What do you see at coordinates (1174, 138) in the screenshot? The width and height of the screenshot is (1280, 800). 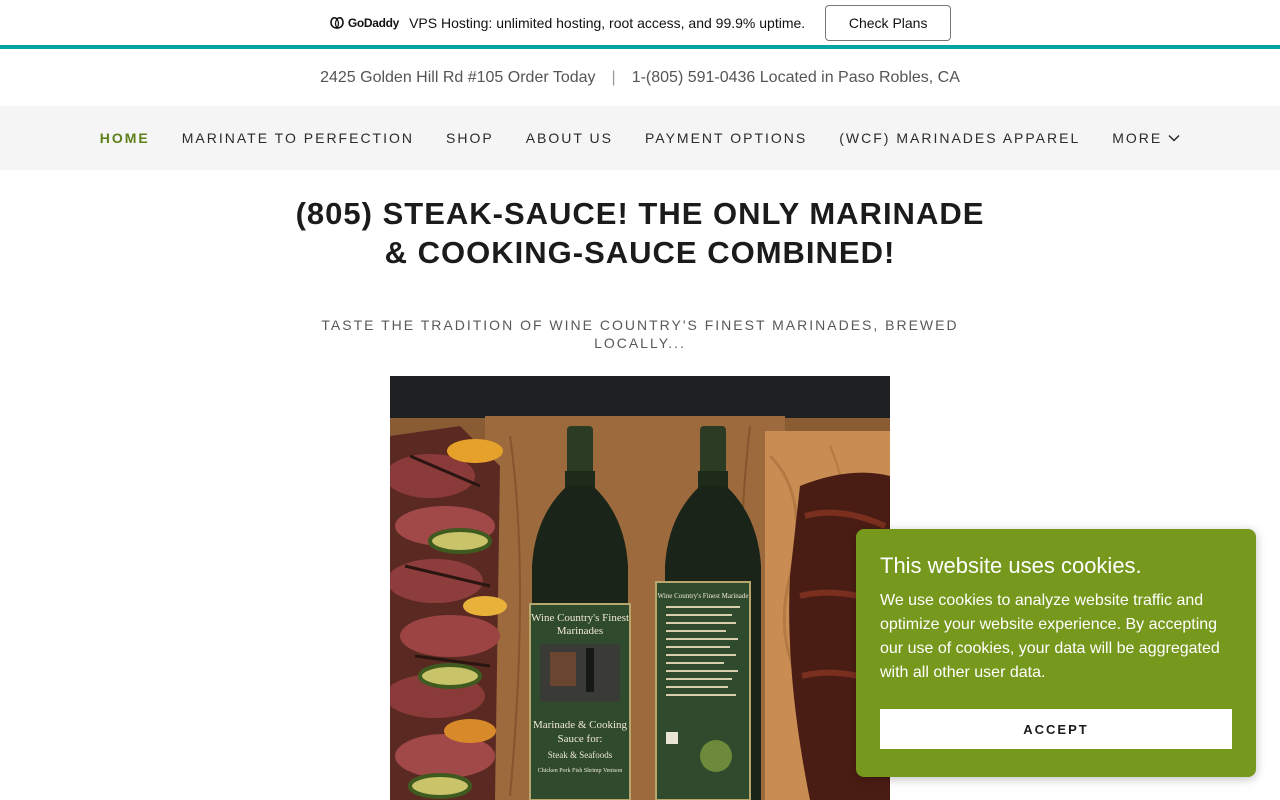 I see `chevron-down-icon` at bounding box center [1174, 138].